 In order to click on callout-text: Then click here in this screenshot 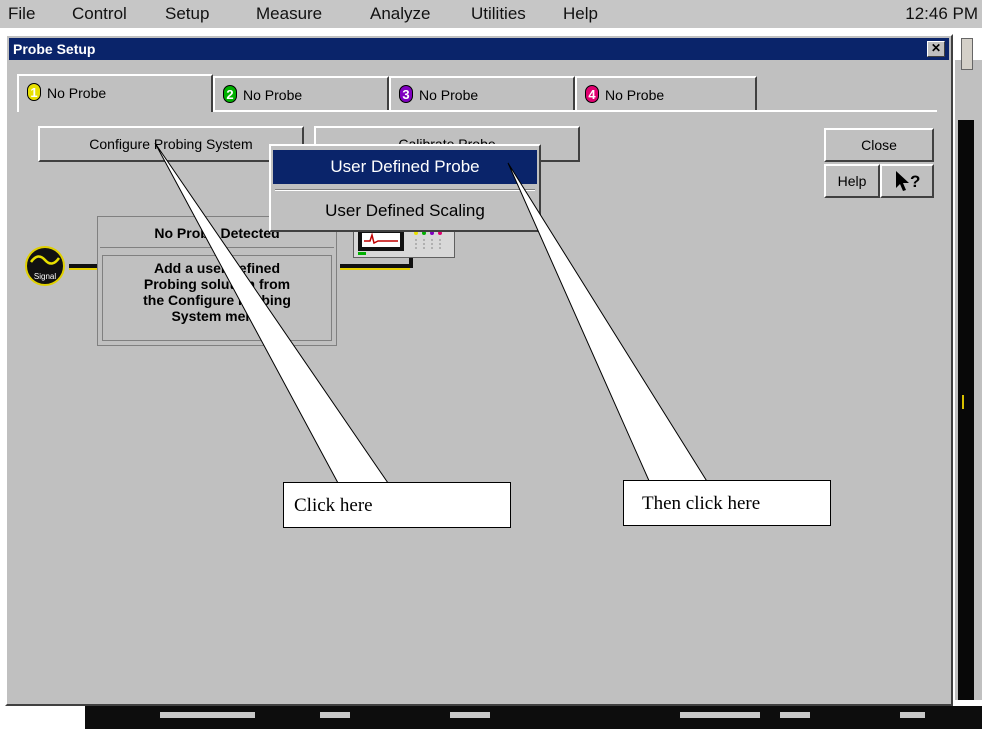, I will do `click(701, 503)`.